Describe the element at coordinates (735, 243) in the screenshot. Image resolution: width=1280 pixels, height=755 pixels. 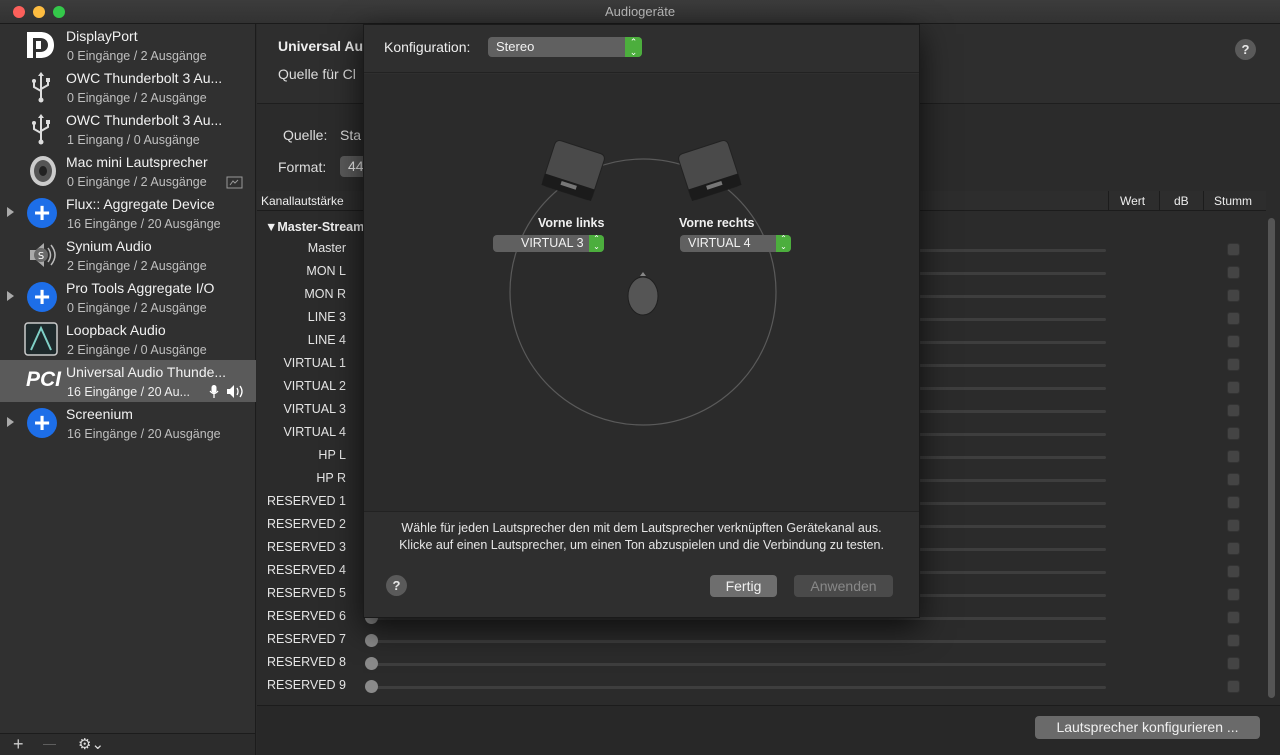
I see `front-right-channel-select: VIRTUAL 4 ⌃ ⌄` at that location.